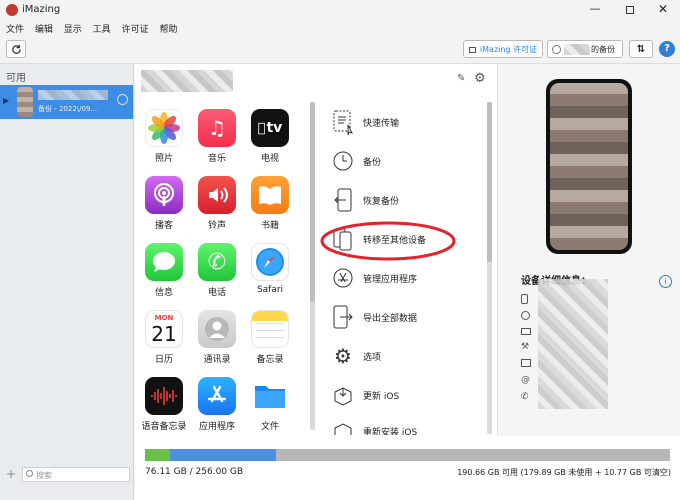  Describe the element at coordinates (343, 427) in the screenshot. I see `reinstall-ios-icon` at that location.